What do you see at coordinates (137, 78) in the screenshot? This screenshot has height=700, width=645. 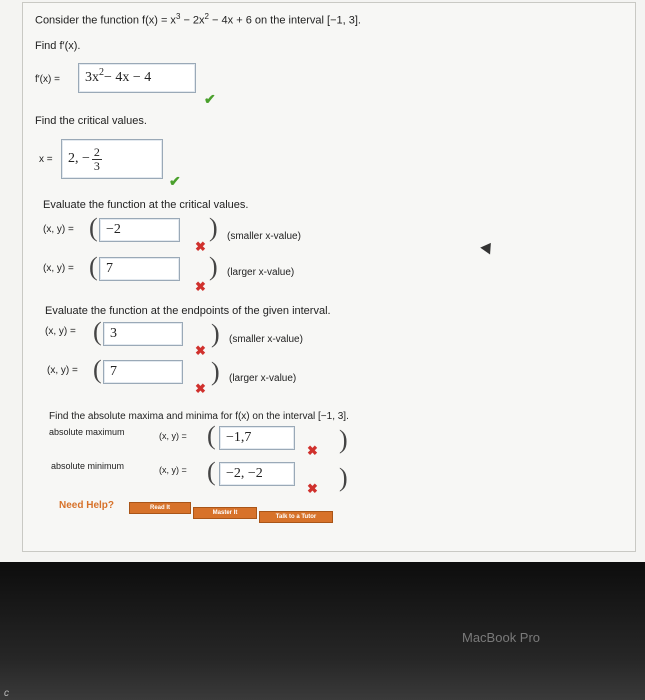 I see `derivative-input: 3x 2 − 4x − 4` at bounding box center [137, 78].